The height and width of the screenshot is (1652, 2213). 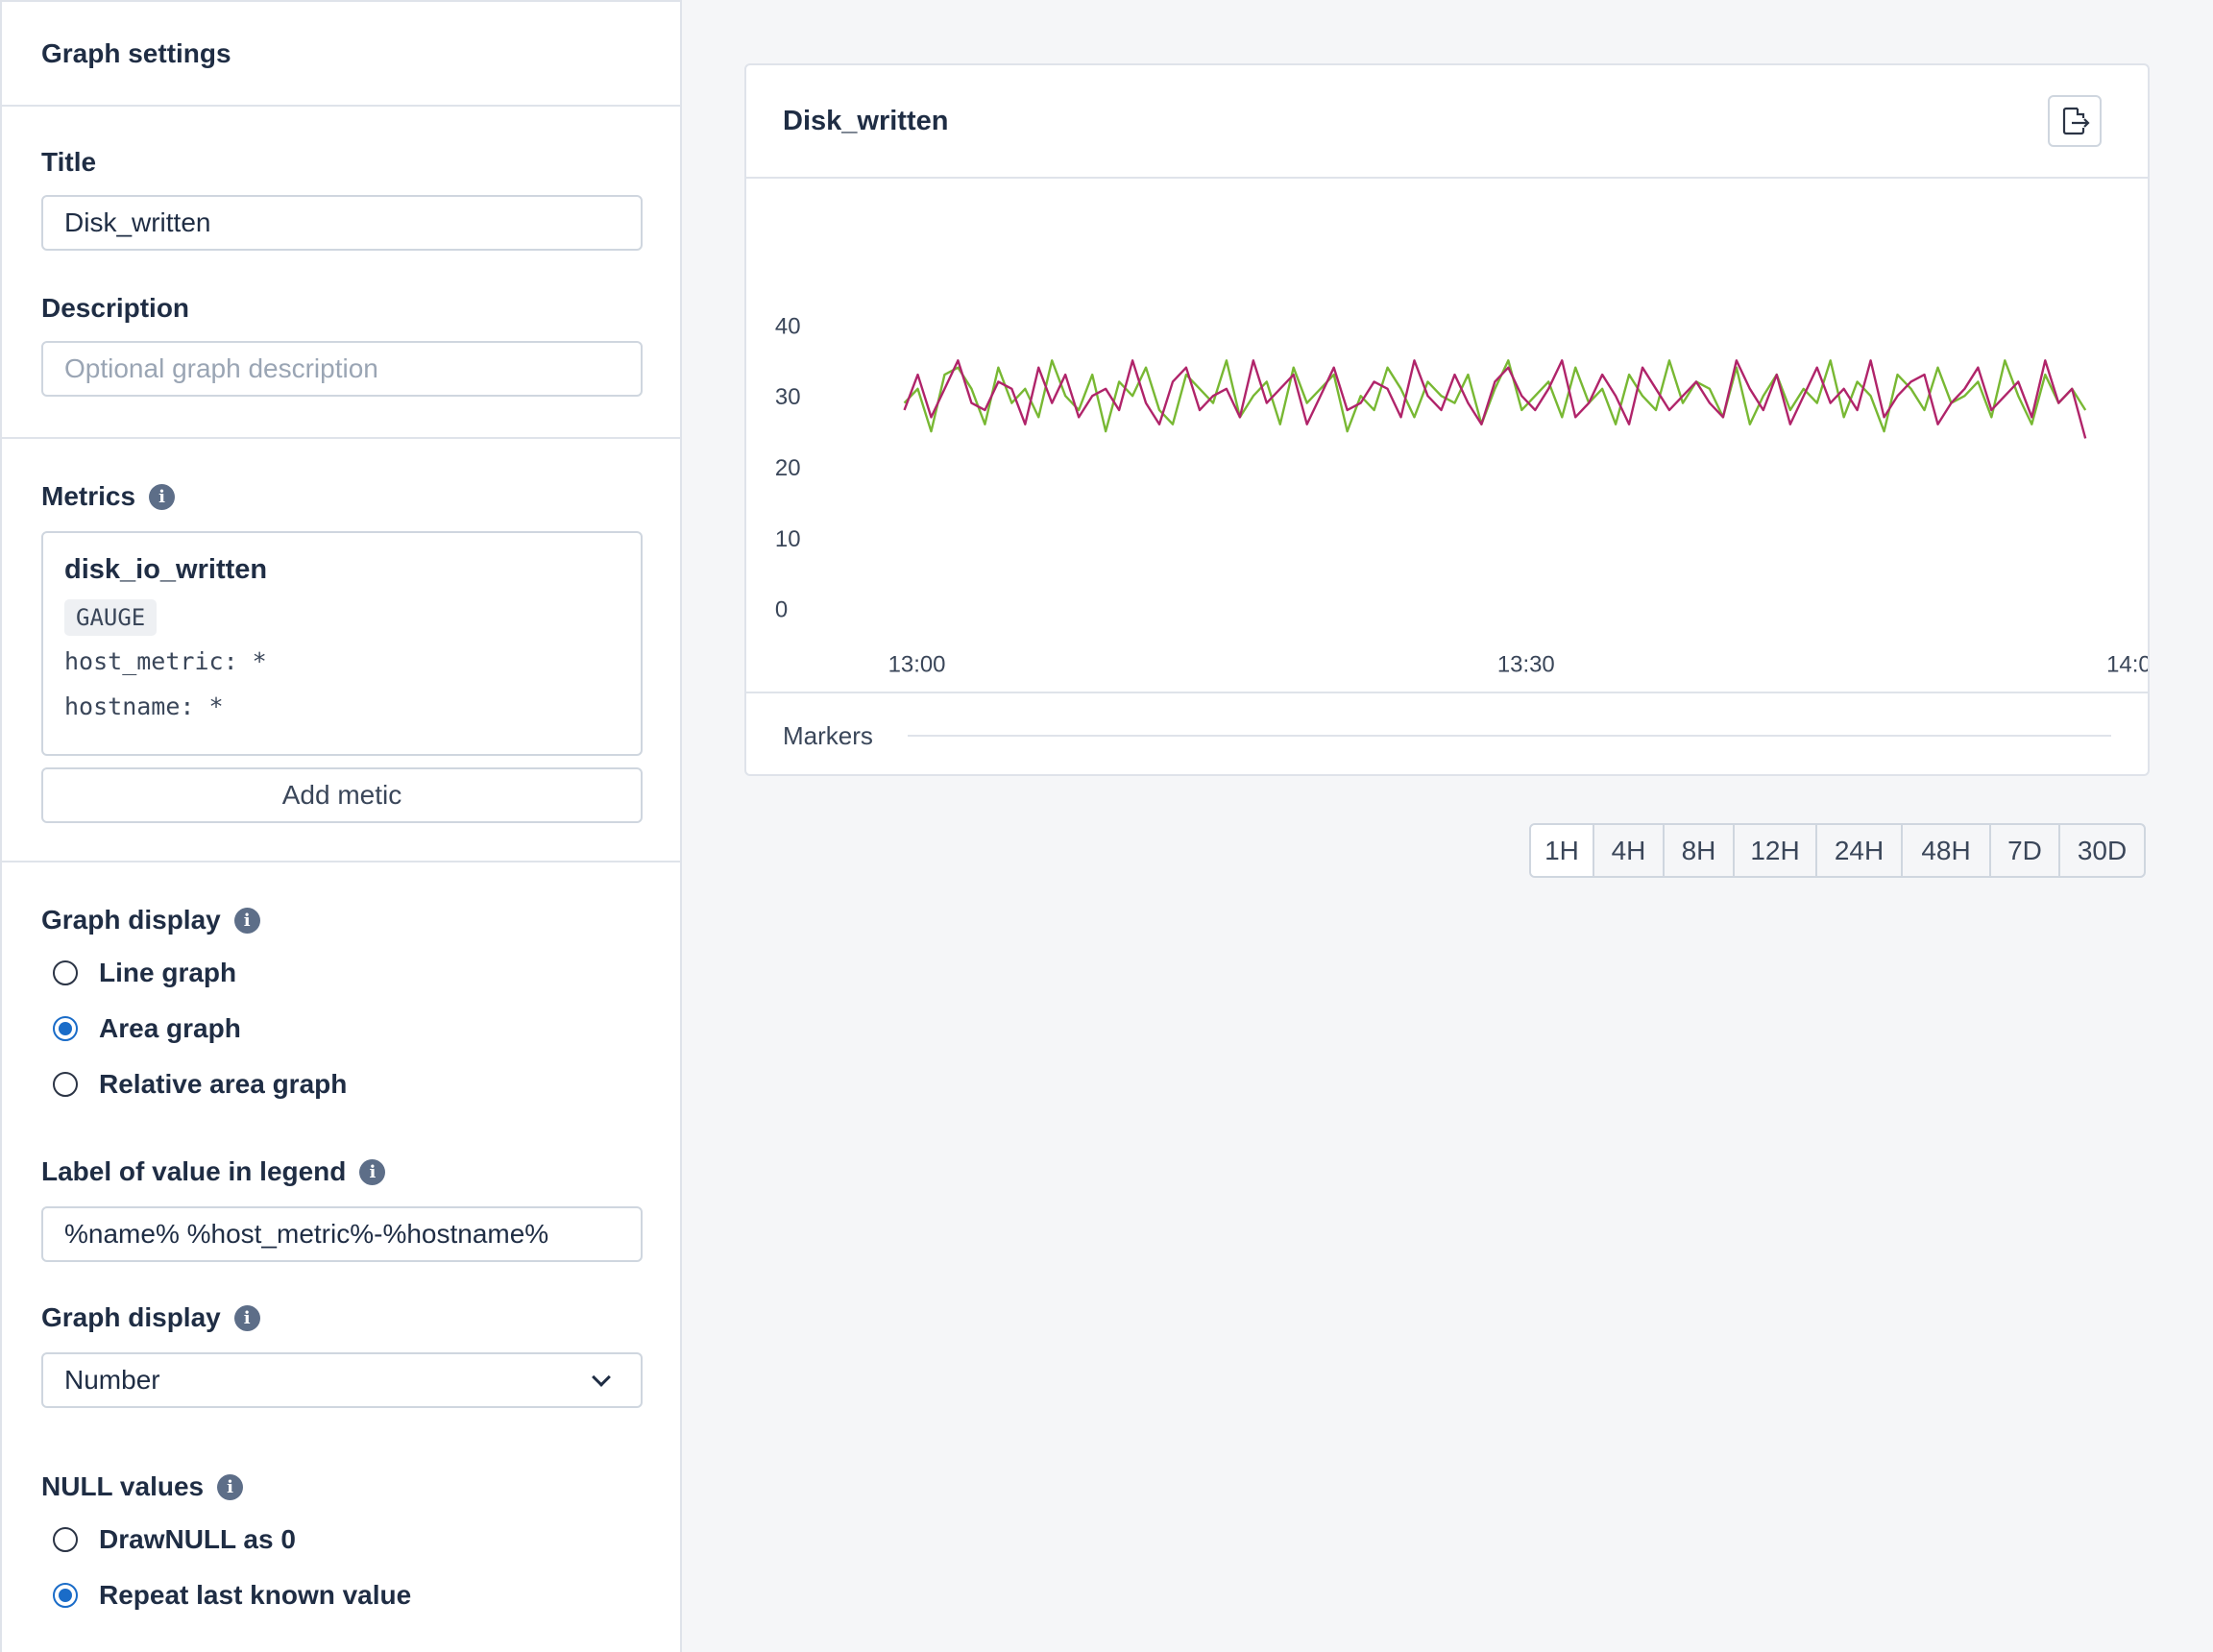 I want to click on legend-label: Label of value in legend i, so click(x=341, y=1171).